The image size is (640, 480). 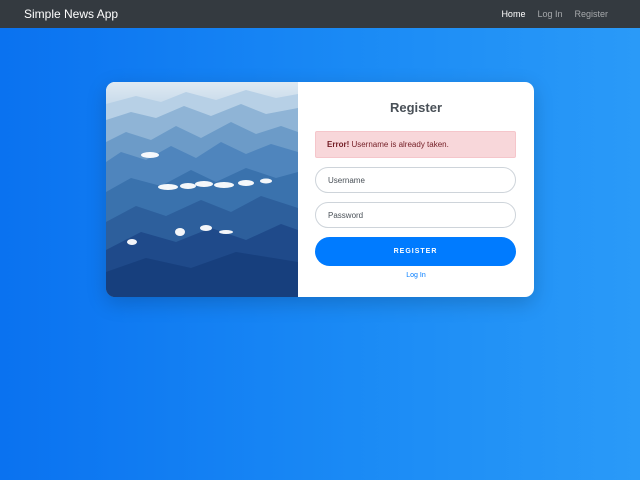 I want to click on nav-links: Home Log In Register, so click(x=554, y=14).